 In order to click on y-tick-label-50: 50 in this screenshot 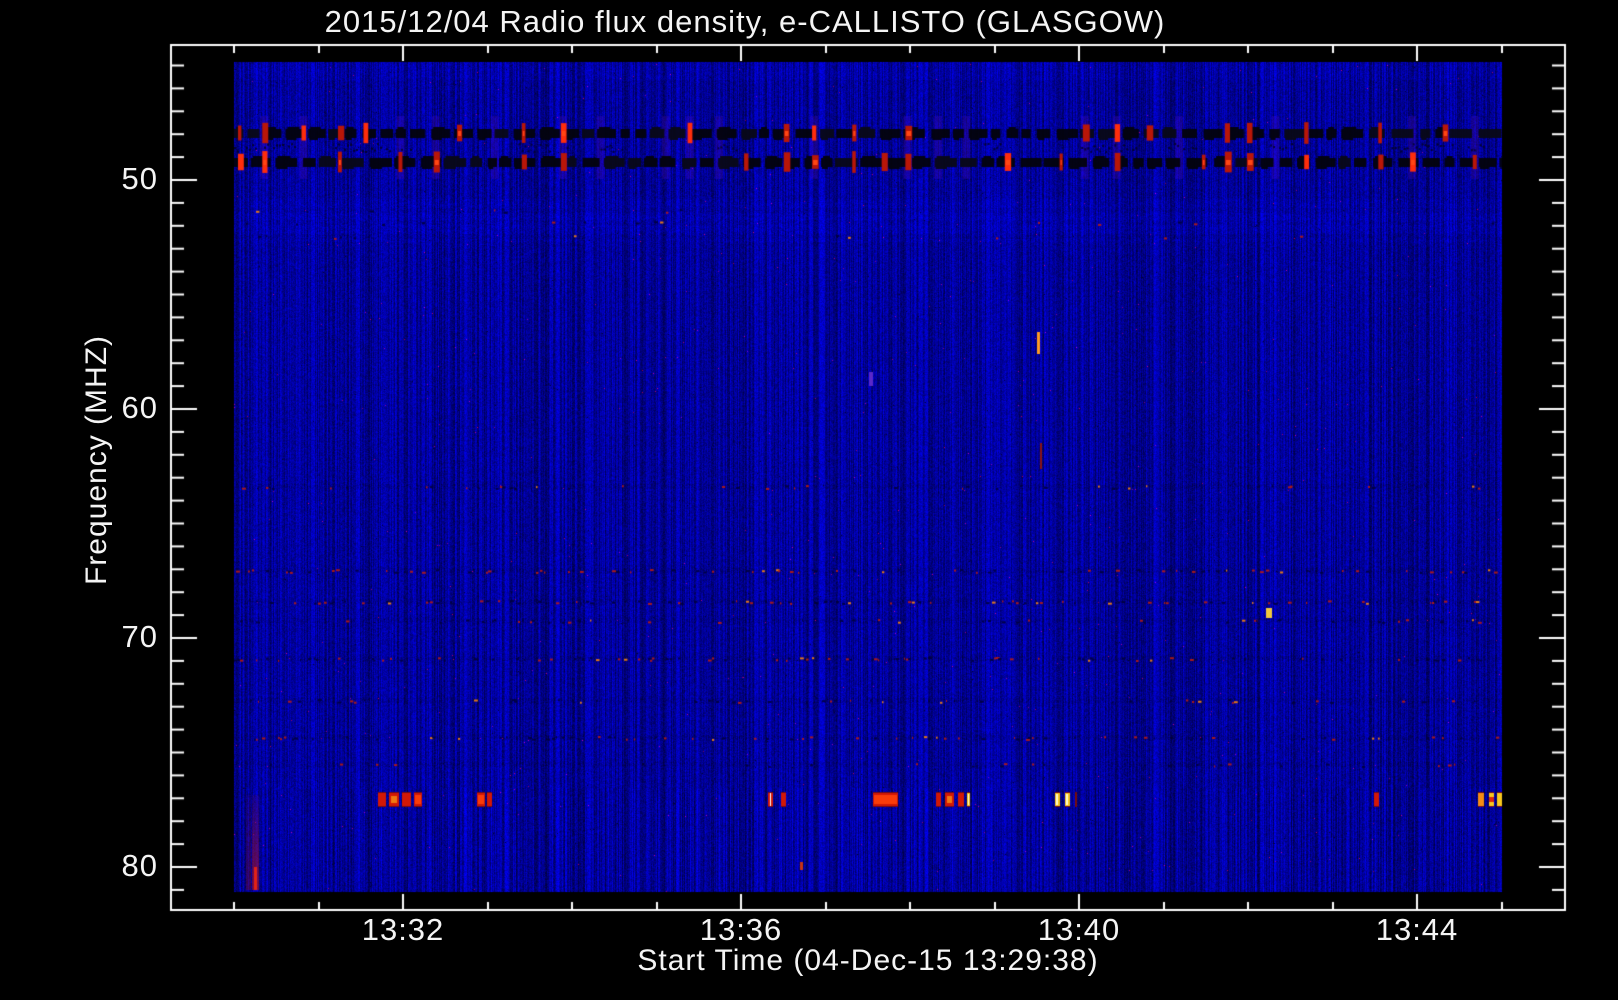, I will do `click(139, 178)`.